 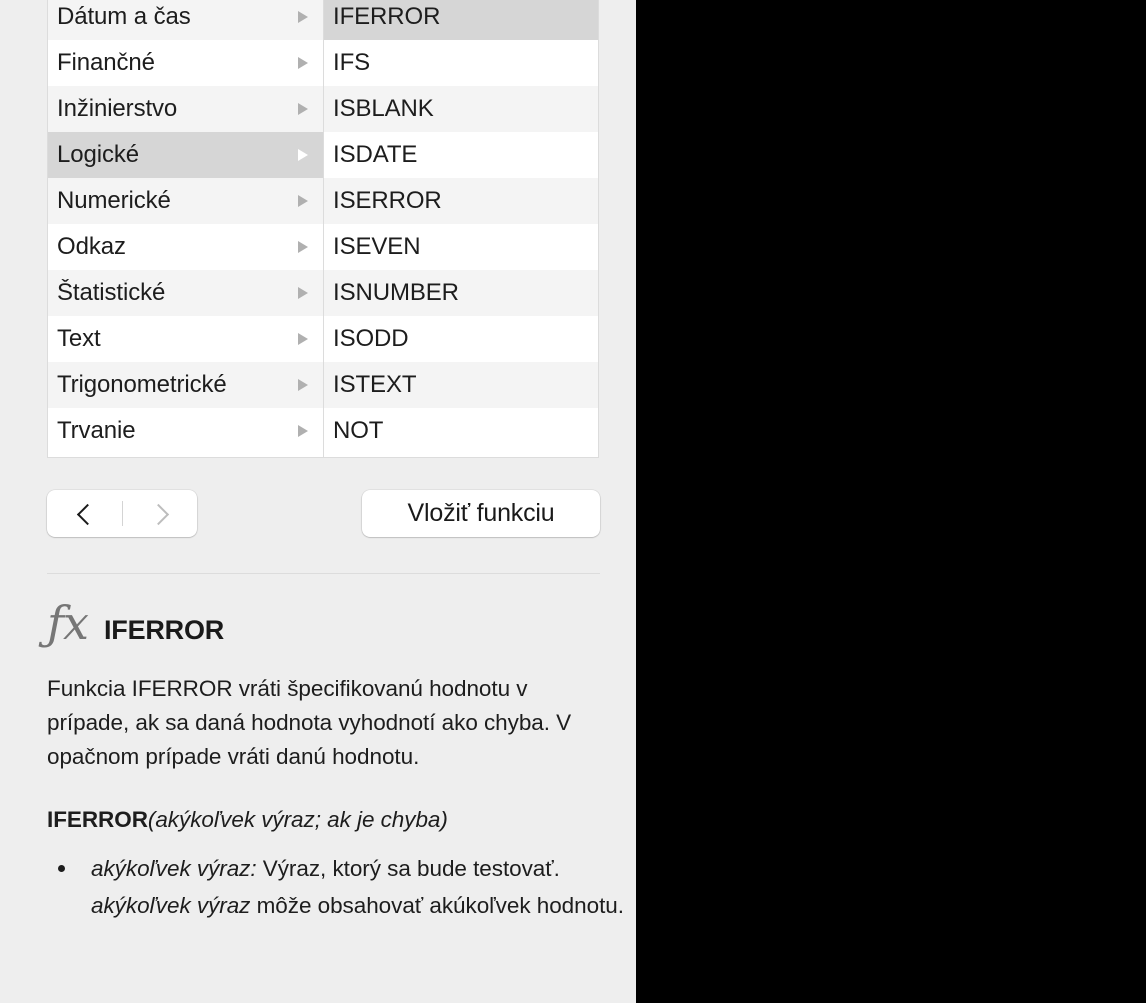 What do you see at coordinates (383, 108) in the screenshot?
I see `function-label: ISBLANK` at bounding box center [383, 108].